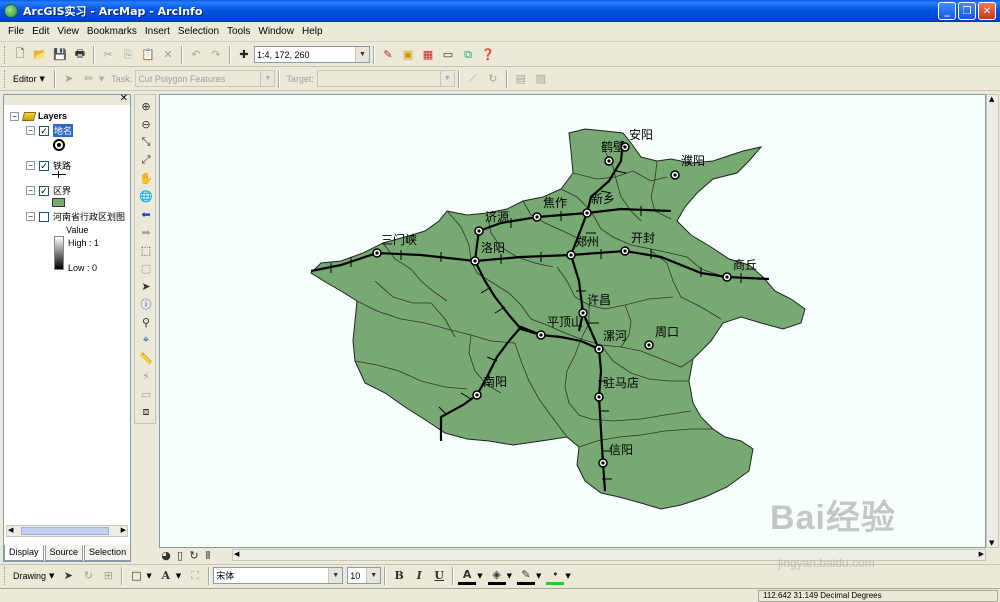 This screenshot has width=1000, height=602. I want to click on fixed-zoom-in-icon: ⤡, so click(146, 142).